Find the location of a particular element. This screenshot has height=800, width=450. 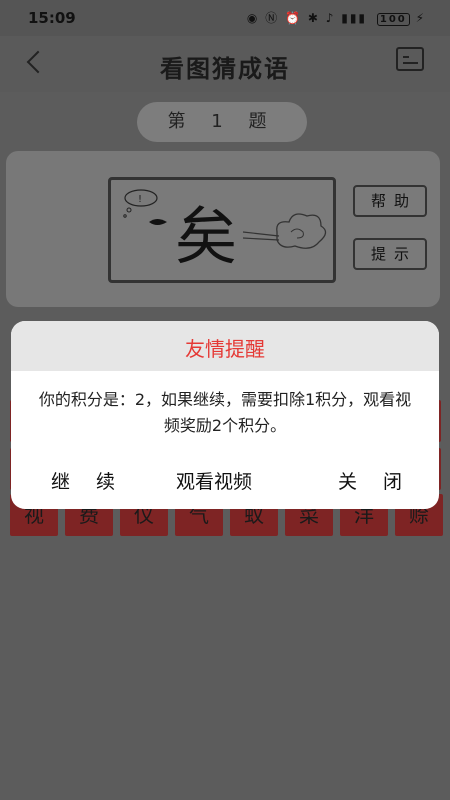

dialog-message: 你的积分是：2，如果继续，需要扣除1积分，观看视频奖励2个积分。 is located at coordinates (225, 412).